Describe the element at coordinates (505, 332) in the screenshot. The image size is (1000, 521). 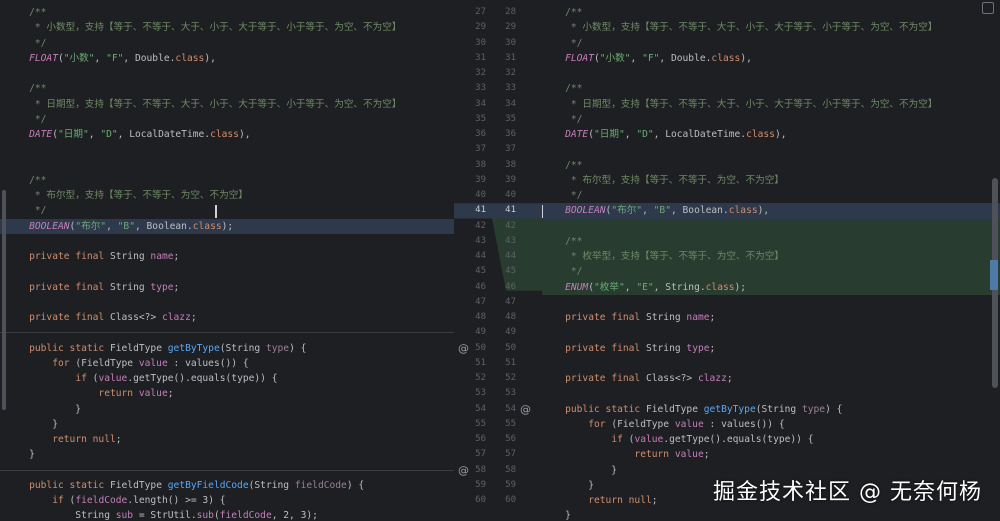
I see `right-line-number: 49` at that location.